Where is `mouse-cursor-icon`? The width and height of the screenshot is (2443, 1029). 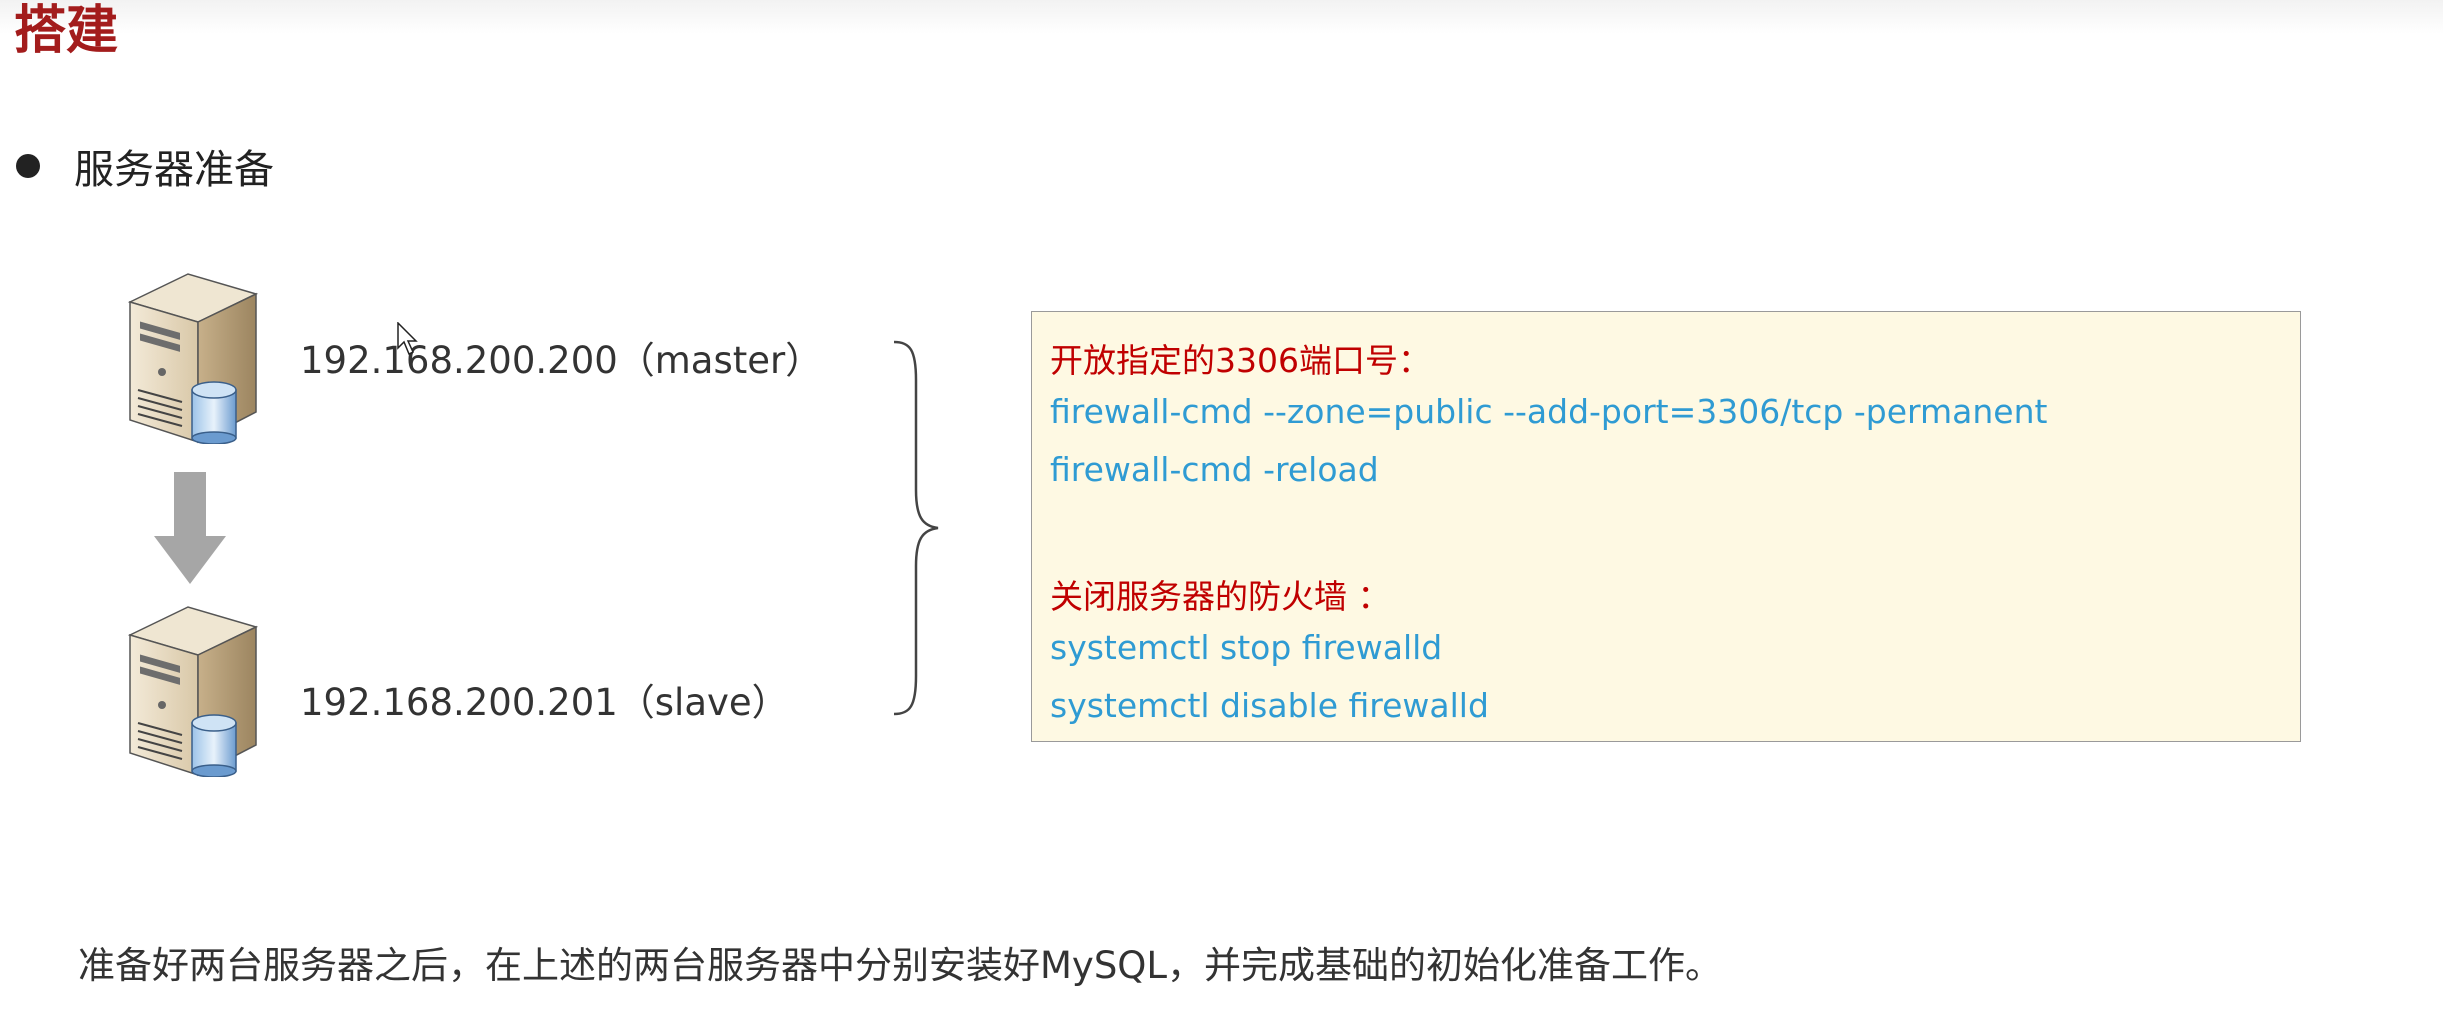
mouse-cursor-icon is located at coordinates (407, 339).